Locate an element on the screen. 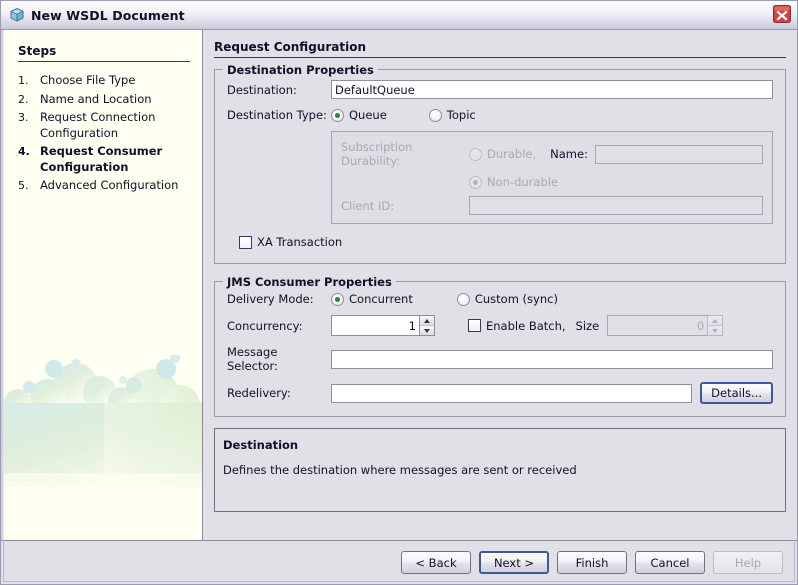 The image size is (798, 585). concurrency-spin-buttons is located at coordinates (427, 325).